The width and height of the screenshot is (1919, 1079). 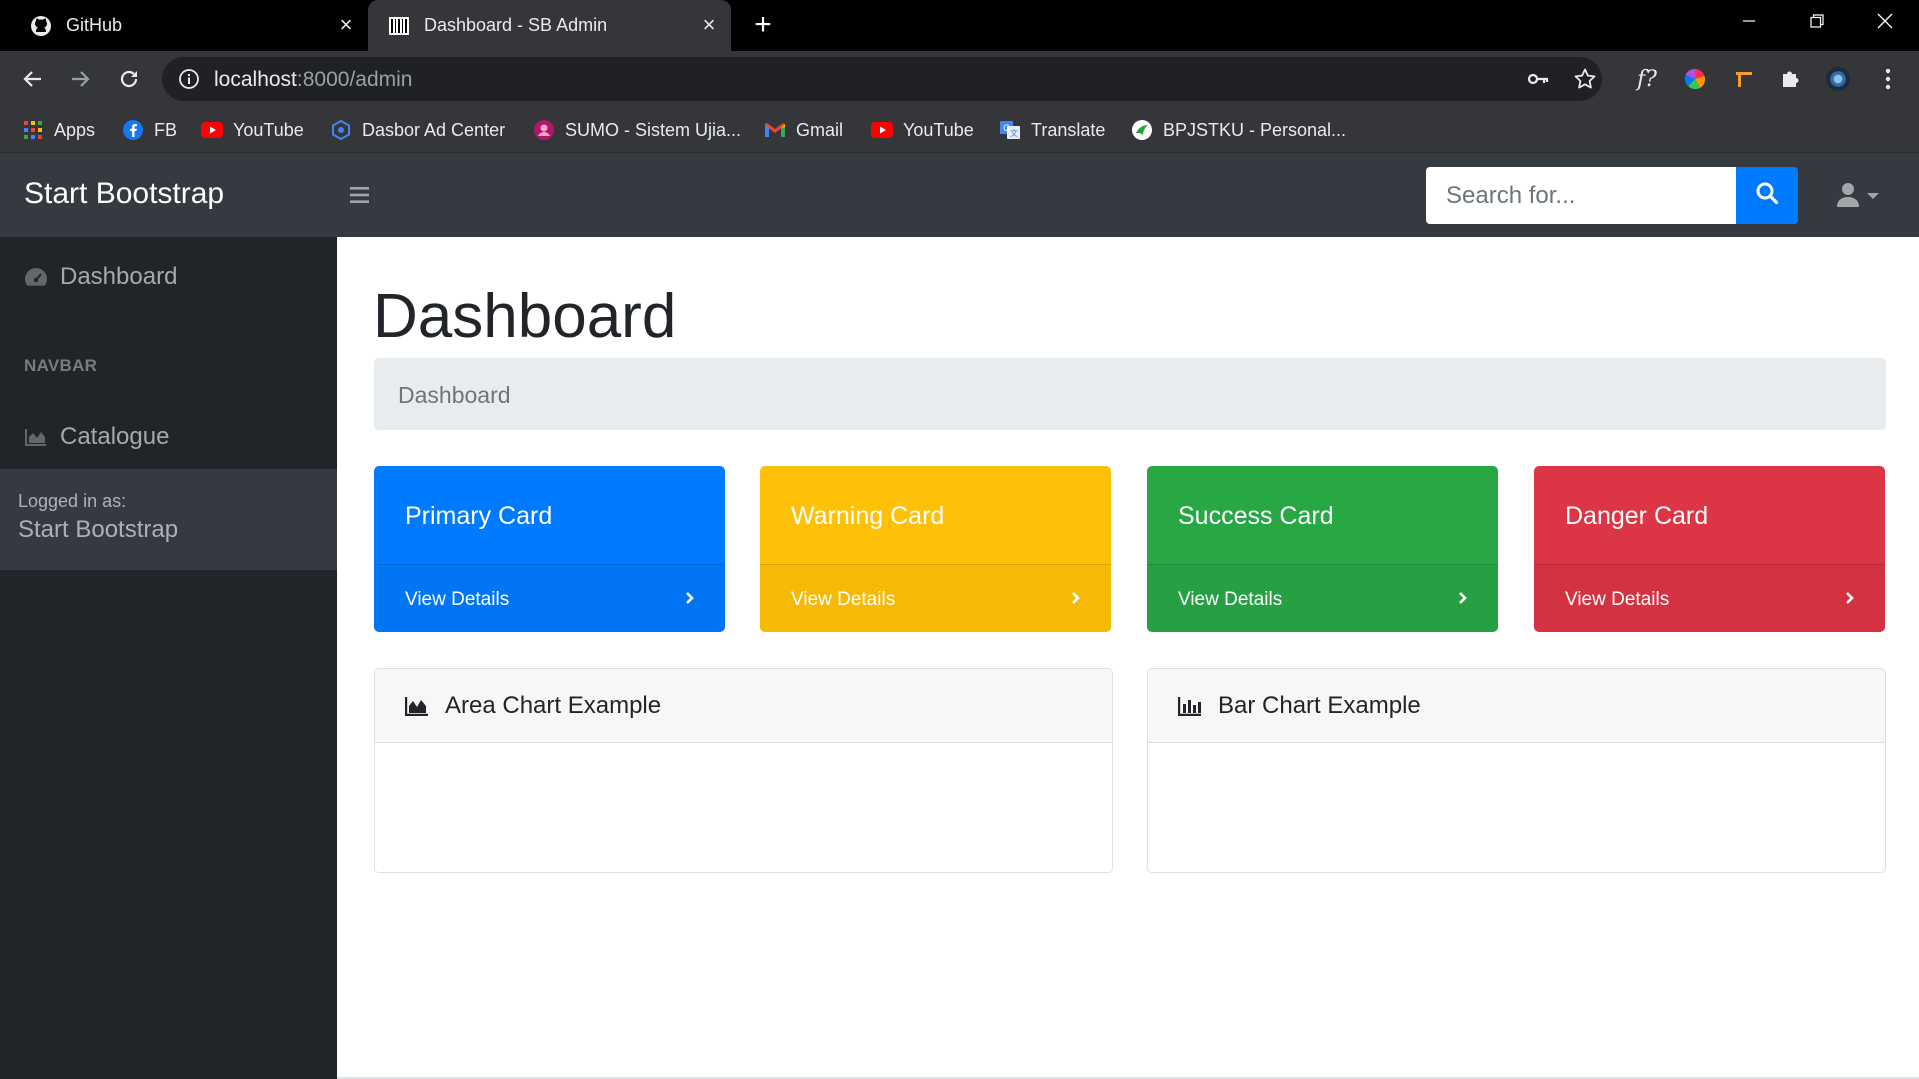 I want to click on bookmark-gmail: Gmail, so click(x=803, y=130).